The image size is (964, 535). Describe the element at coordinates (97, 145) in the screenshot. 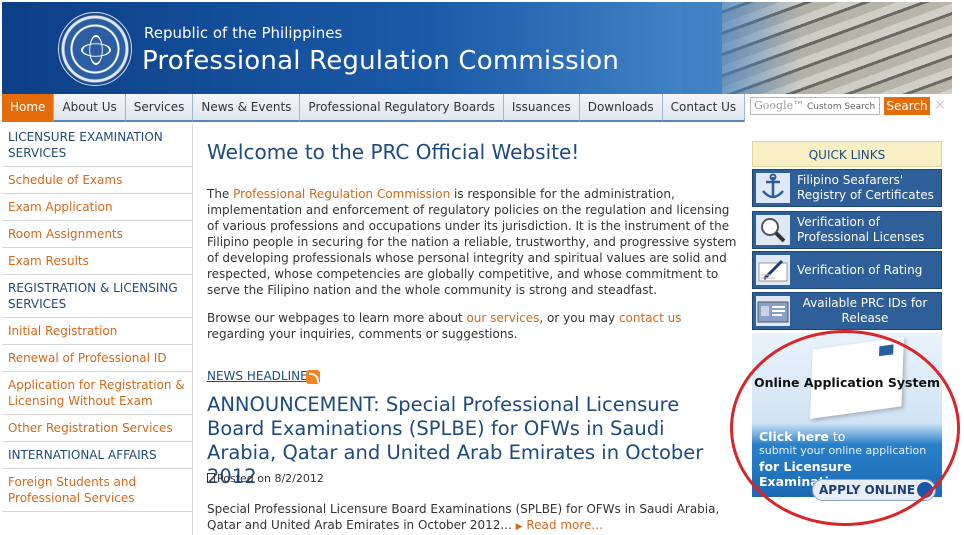

I see `sidebar-heading-licensure-exam-services: LICENSURE EXAMINATION SERVICES` at that location.